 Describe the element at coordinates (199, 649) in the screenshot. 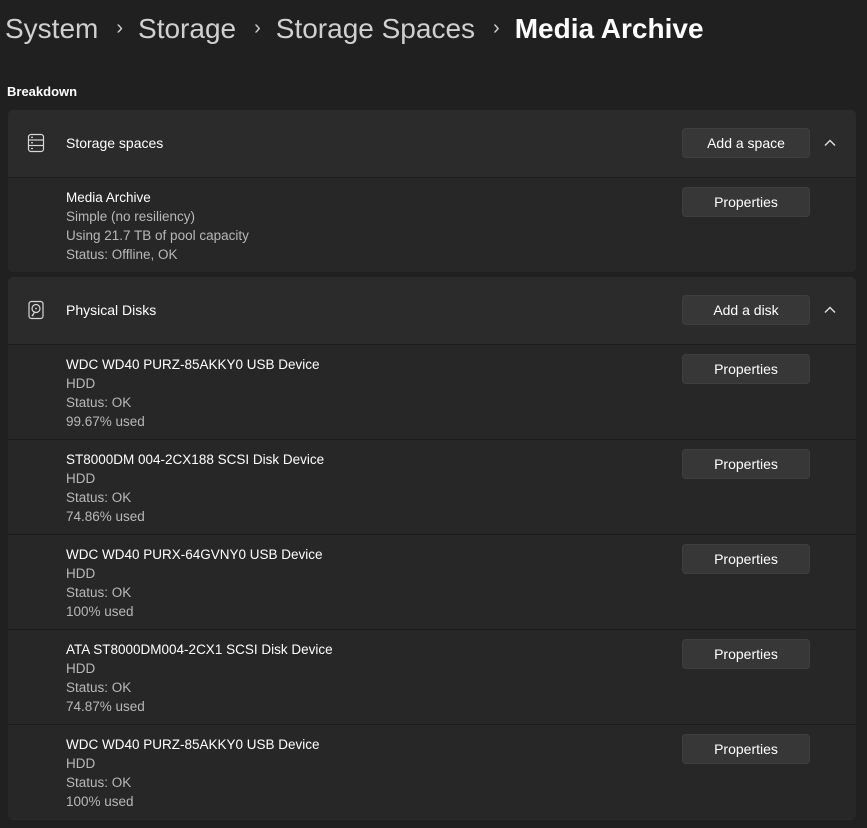

I see `disk-name: ATA ST8000DM004-2CX1 SCSI Disk Device` at that location.